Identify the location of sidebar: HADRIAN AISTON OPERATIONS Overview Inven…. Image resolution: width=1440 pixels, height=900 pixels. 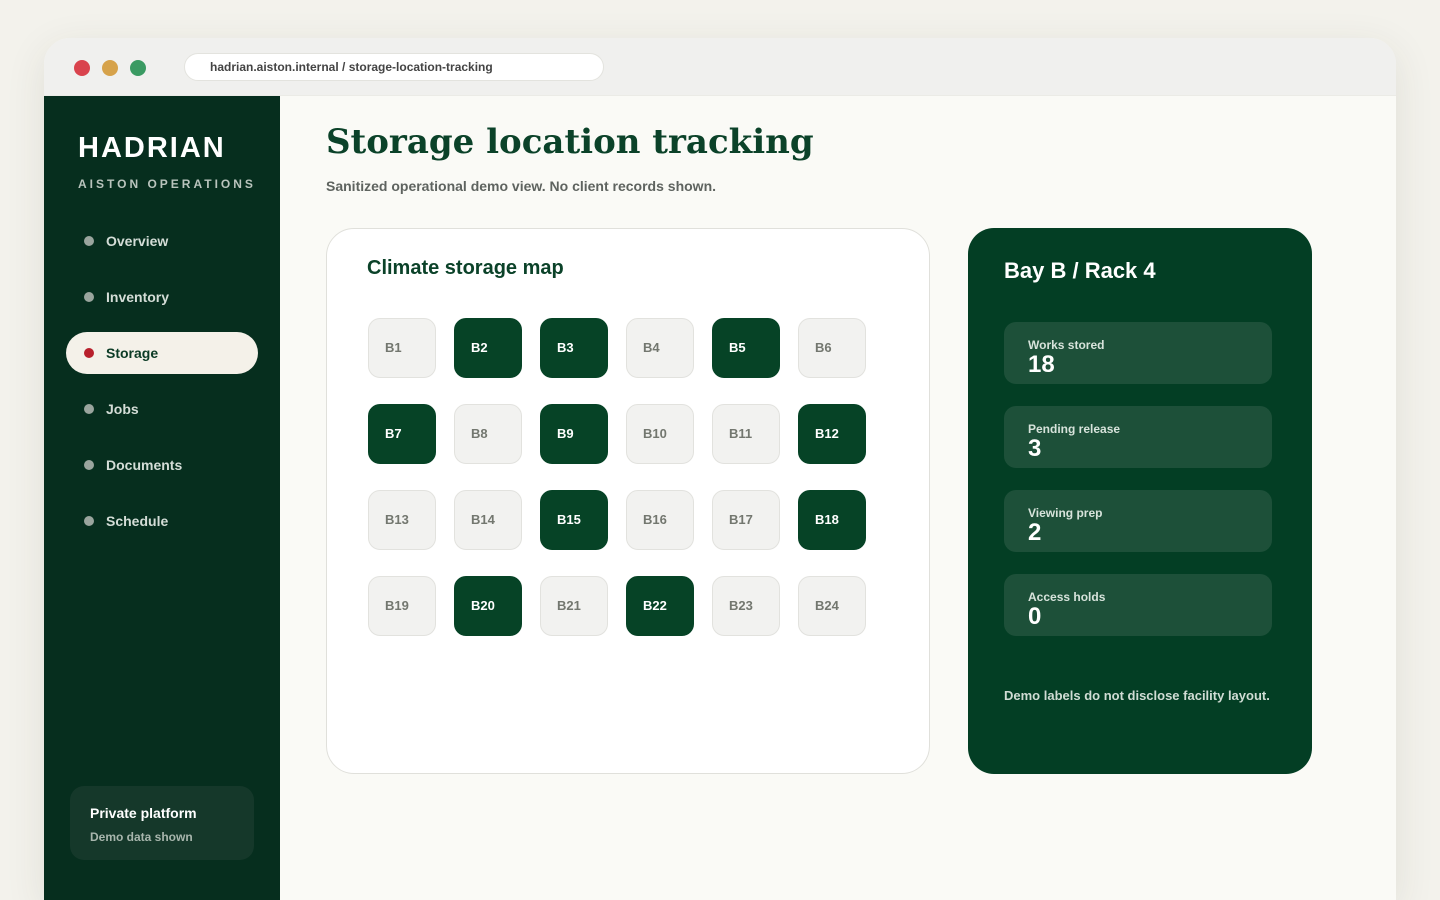
(162, 498).